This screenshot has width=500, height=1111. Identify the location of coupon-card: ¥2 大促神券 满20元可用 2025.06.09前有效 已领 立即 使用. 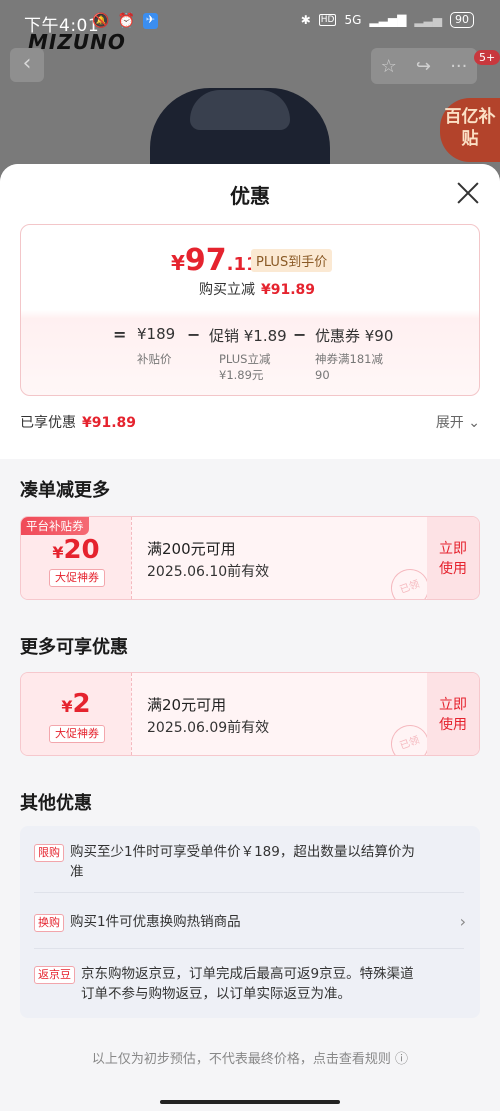
(250, 714).